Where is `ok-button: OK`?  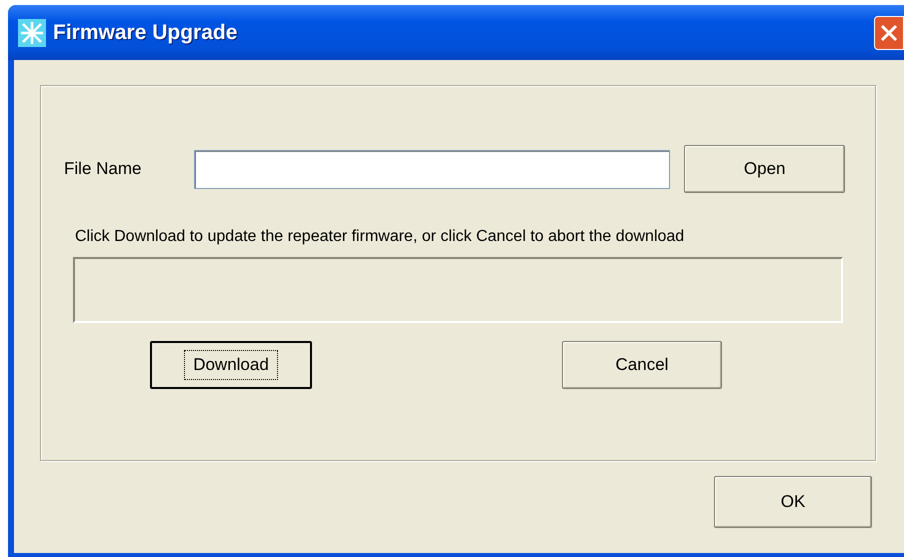
ok-button: OK is located at coordinates (793, 502).